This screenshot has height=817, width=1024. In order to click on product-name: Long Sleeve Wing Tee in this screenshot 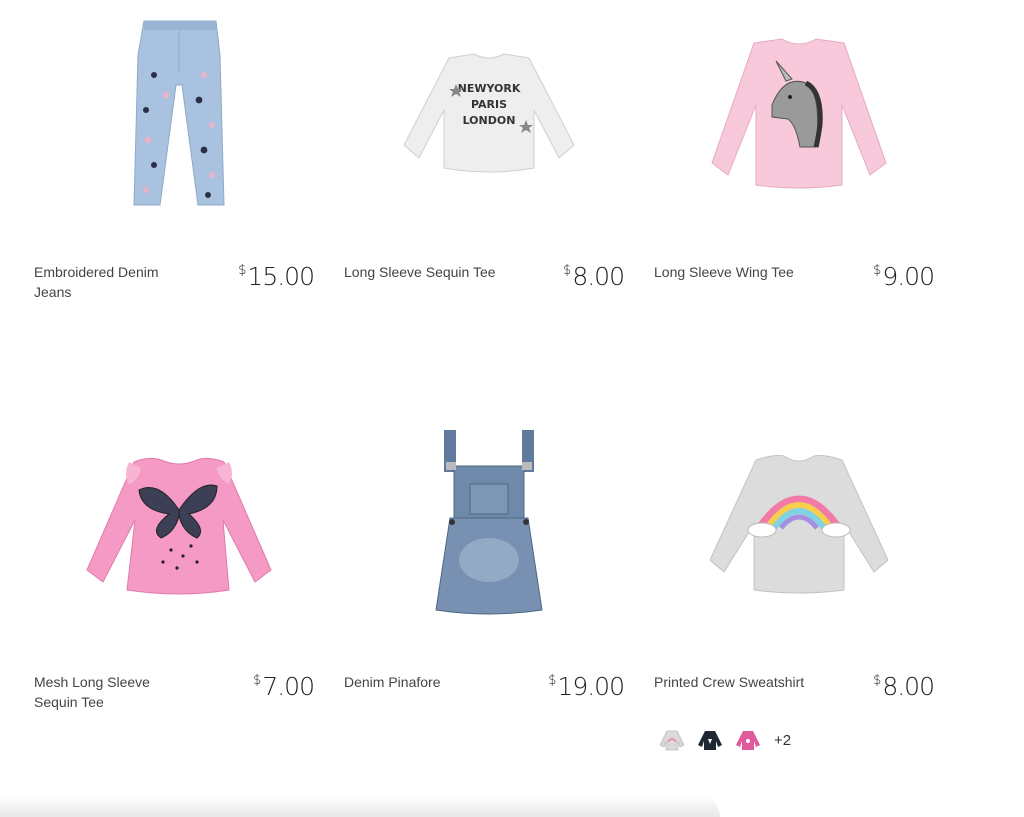, I will do `click(734, 272)`.